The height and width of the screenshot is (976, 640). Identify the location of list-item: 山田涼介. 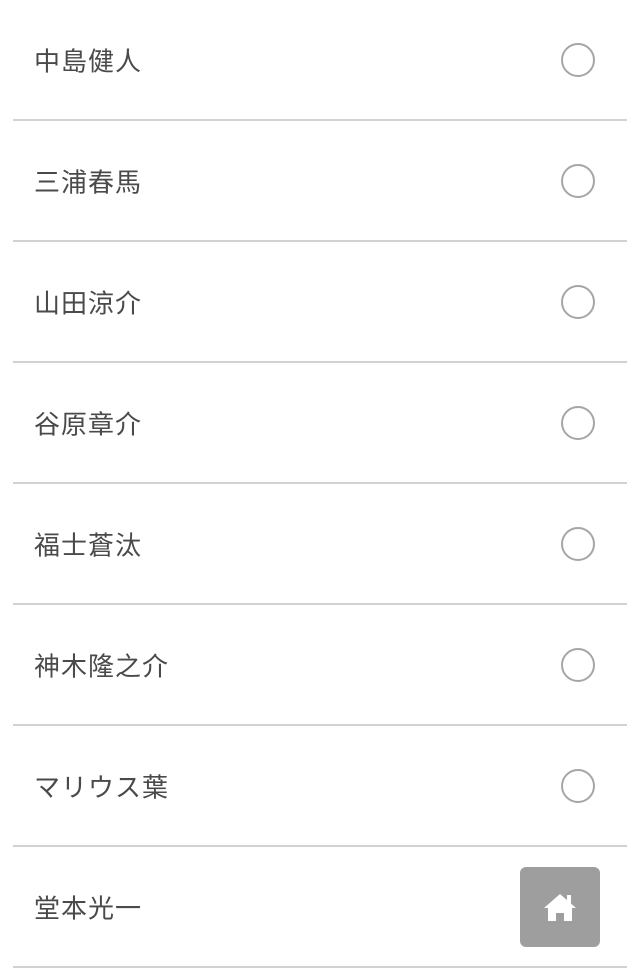
(320, 302).